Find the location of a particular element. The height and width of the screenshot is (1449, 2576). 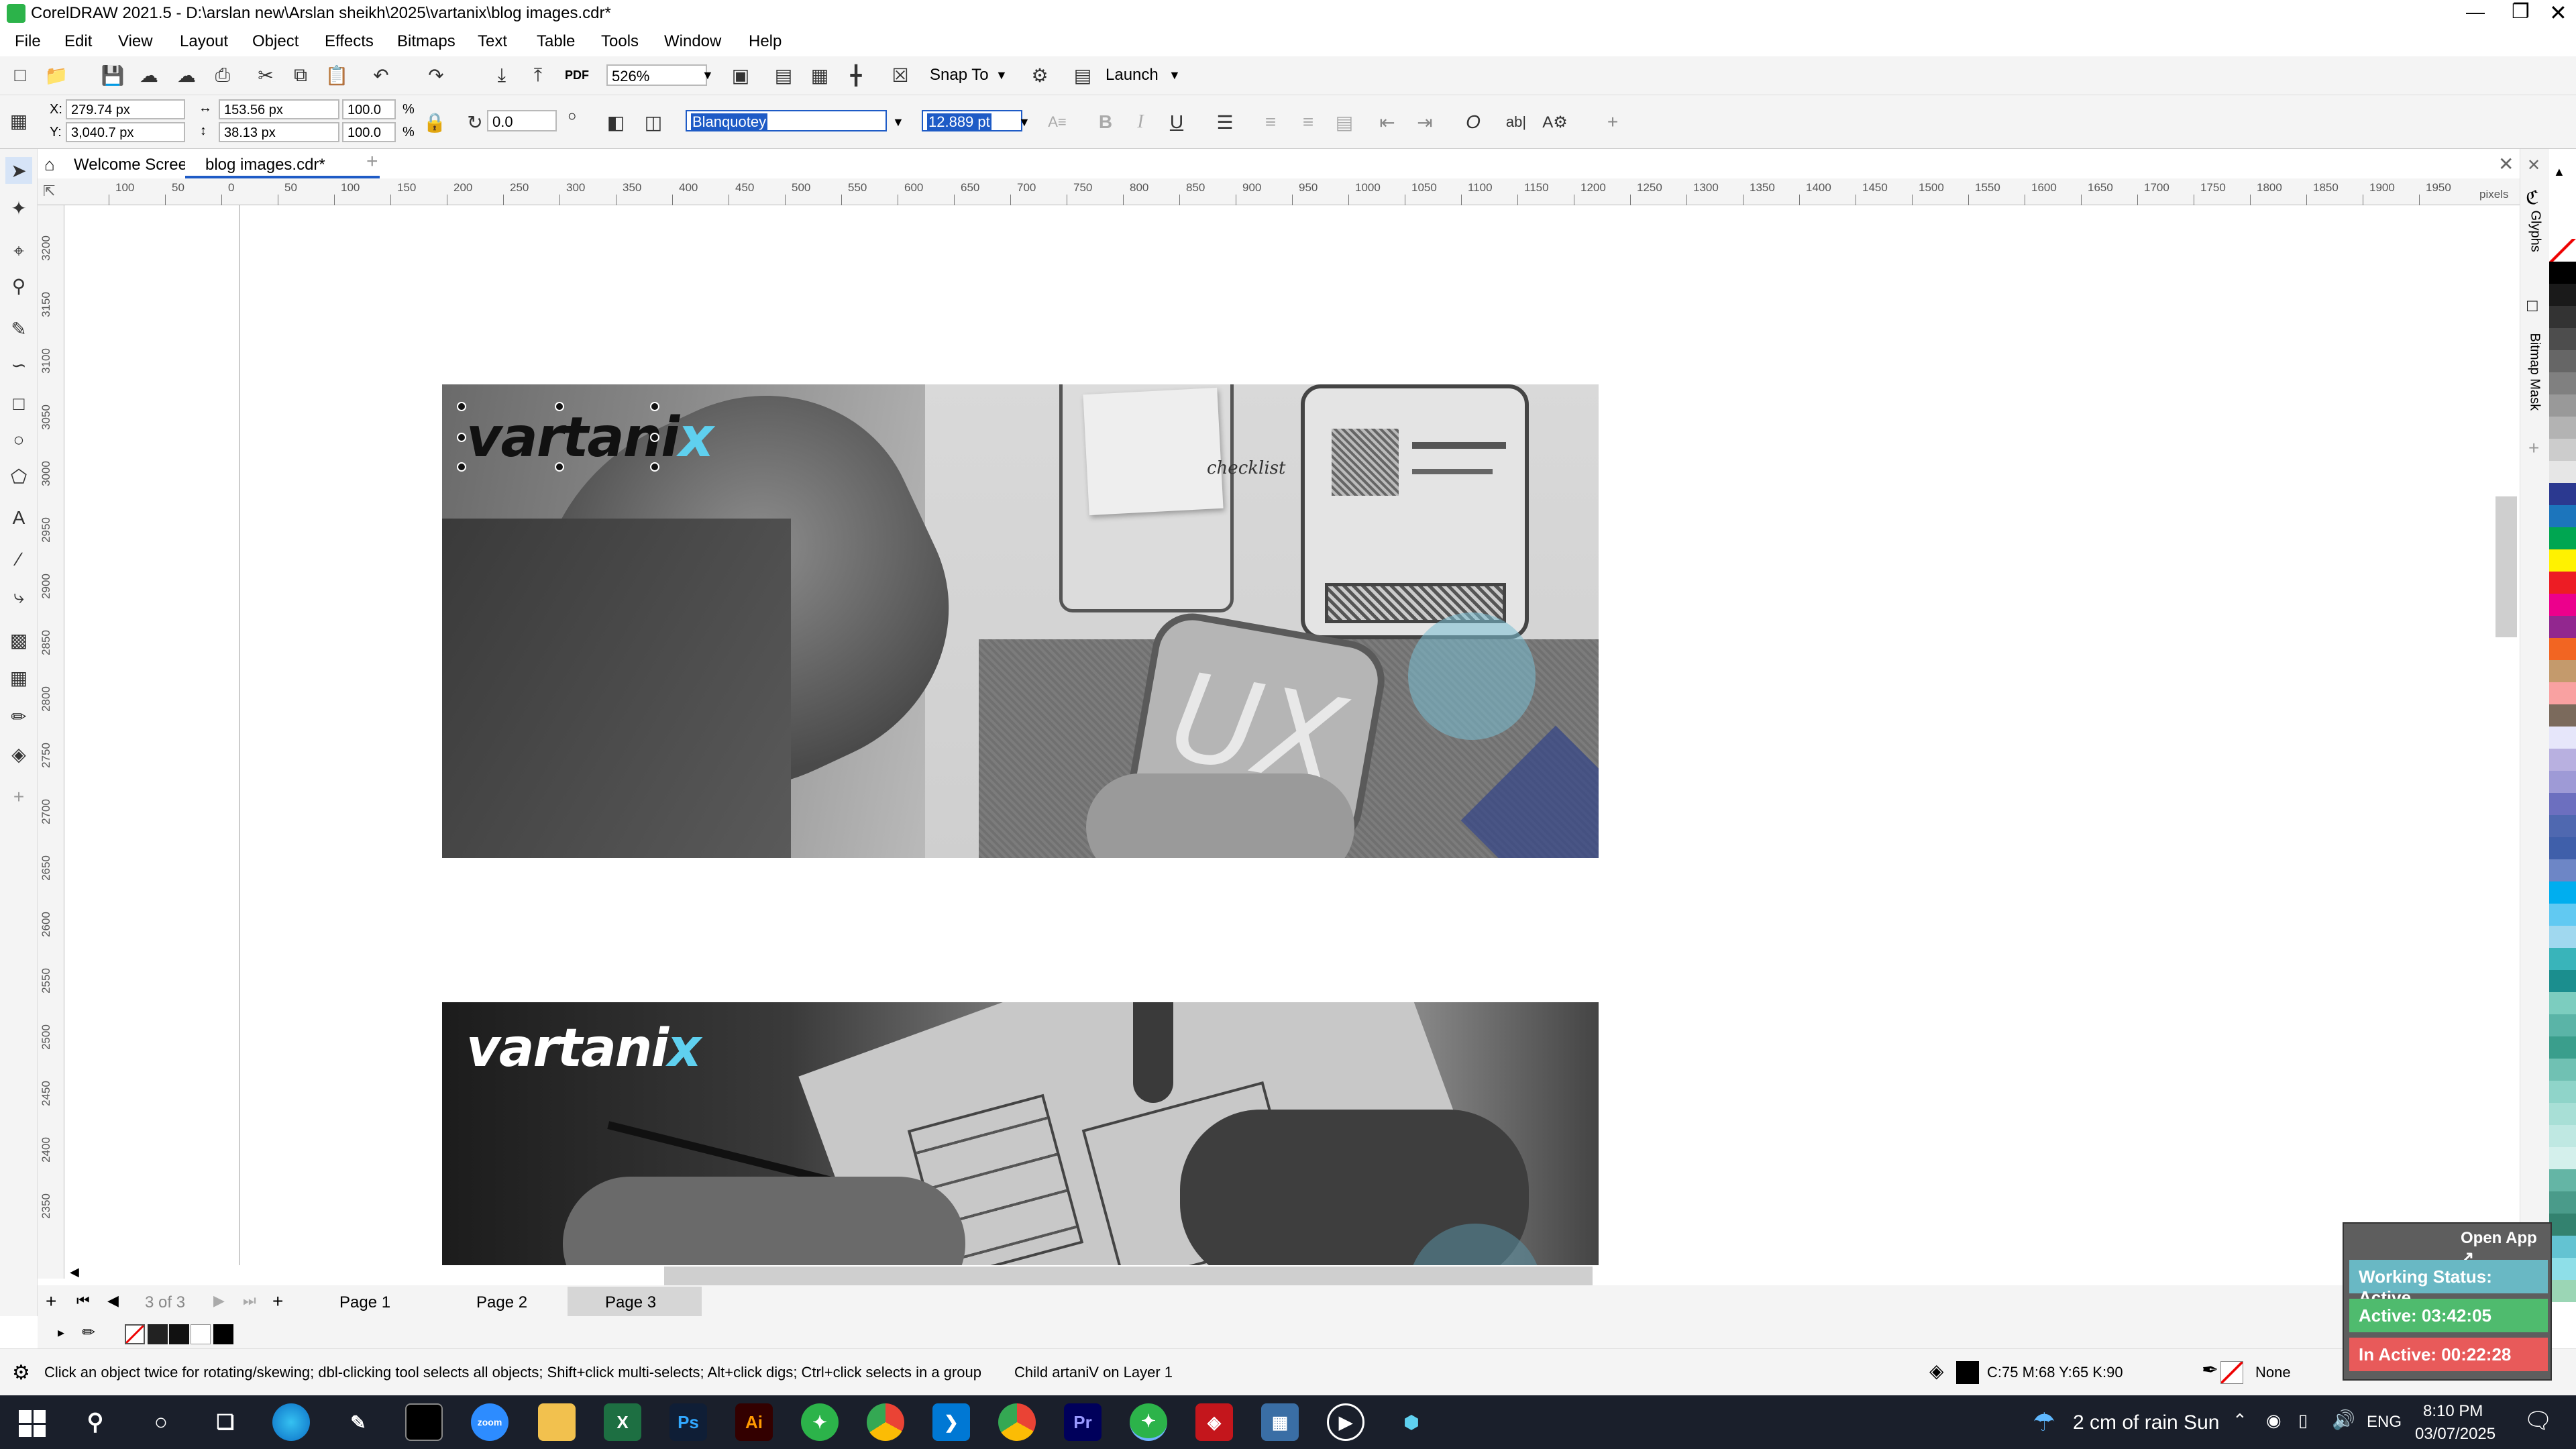

ruler-origin-icon: ⇱ is located at coordinates (49, 191).